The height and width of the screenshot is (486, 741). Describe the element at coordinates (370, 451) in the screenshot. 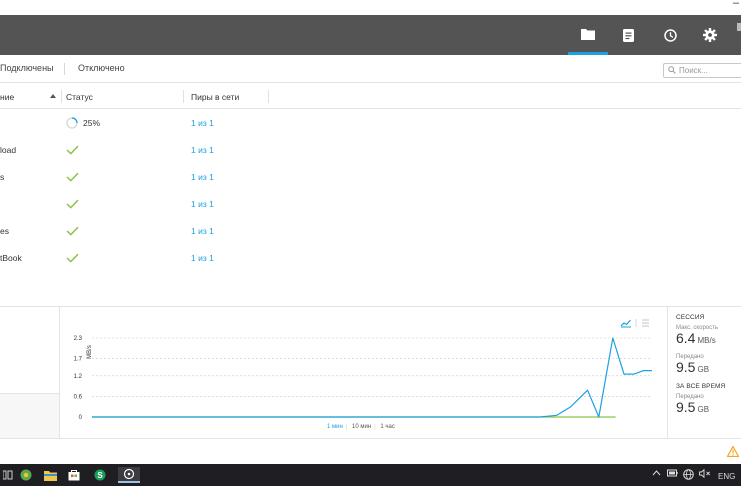

I see `status-bar` at that location.